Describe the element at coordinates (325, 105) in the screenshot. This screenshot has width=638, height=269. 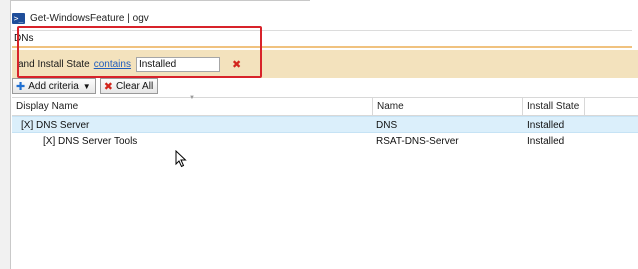
I see `grid-header: Display Name ▼ Name Install State` at that location.